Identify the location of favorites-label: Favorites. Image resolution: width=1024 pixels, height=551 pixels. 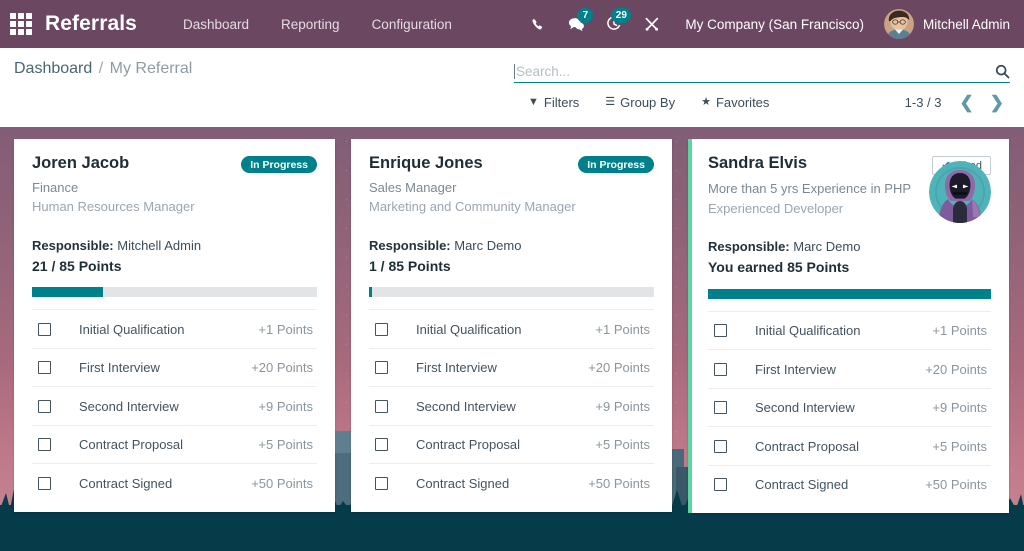
(742, 102).